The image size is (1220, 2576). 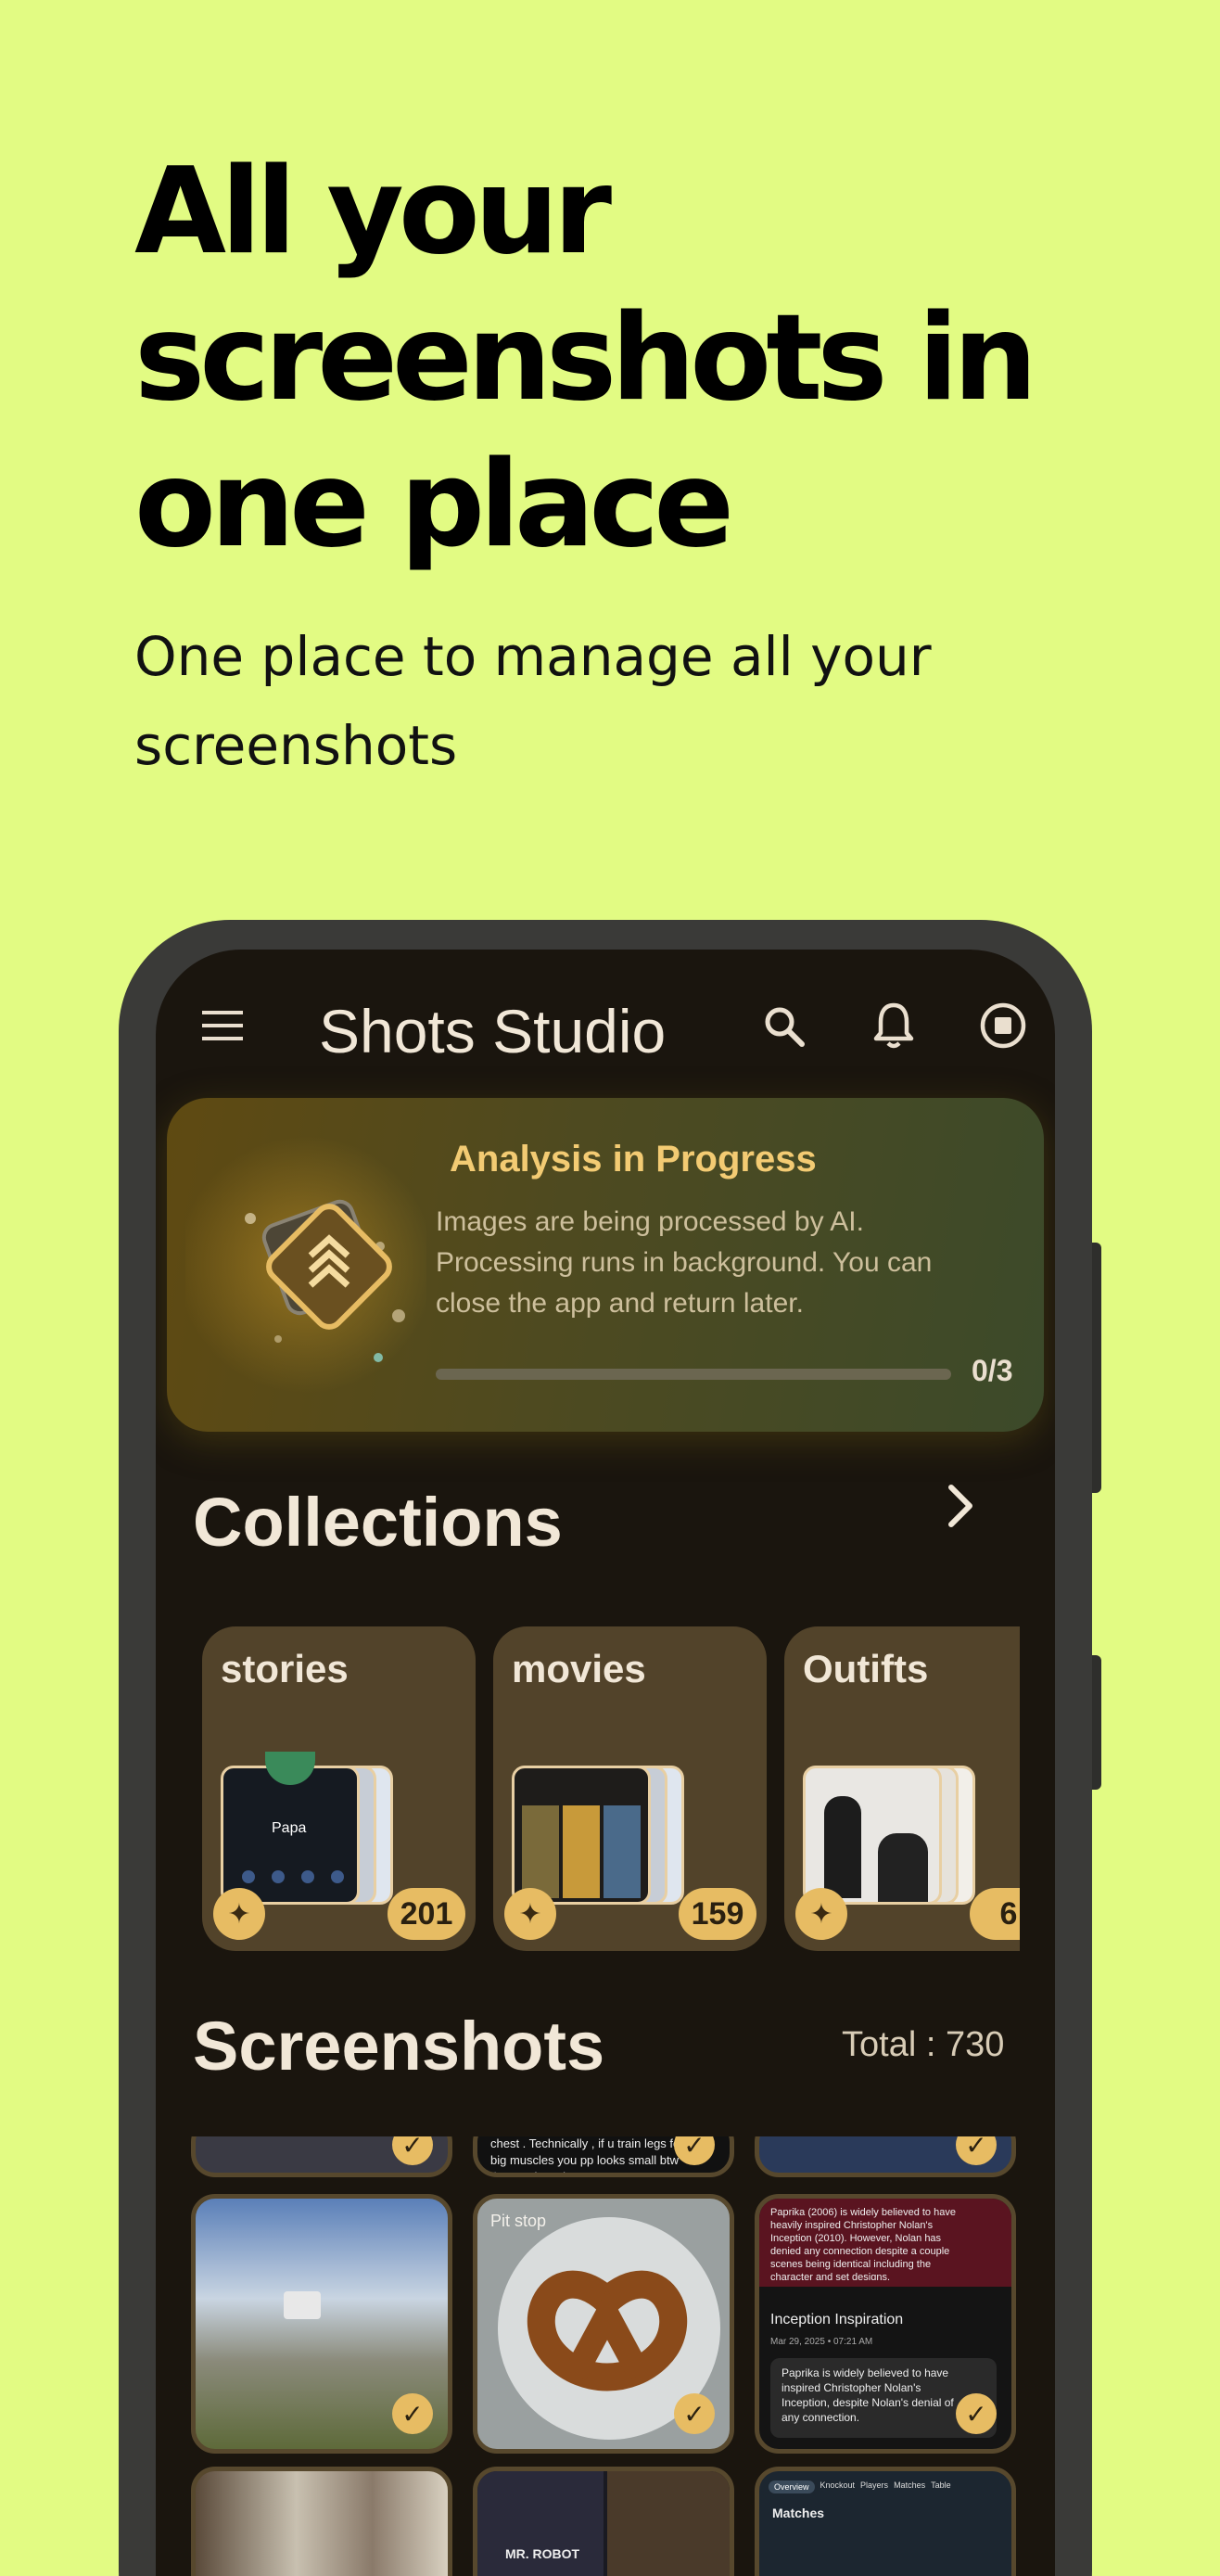 What do you see at coordinates (378, 1522) in the screenshot?
I see `collections-title: Collections` at bounding box center [378, 1522].